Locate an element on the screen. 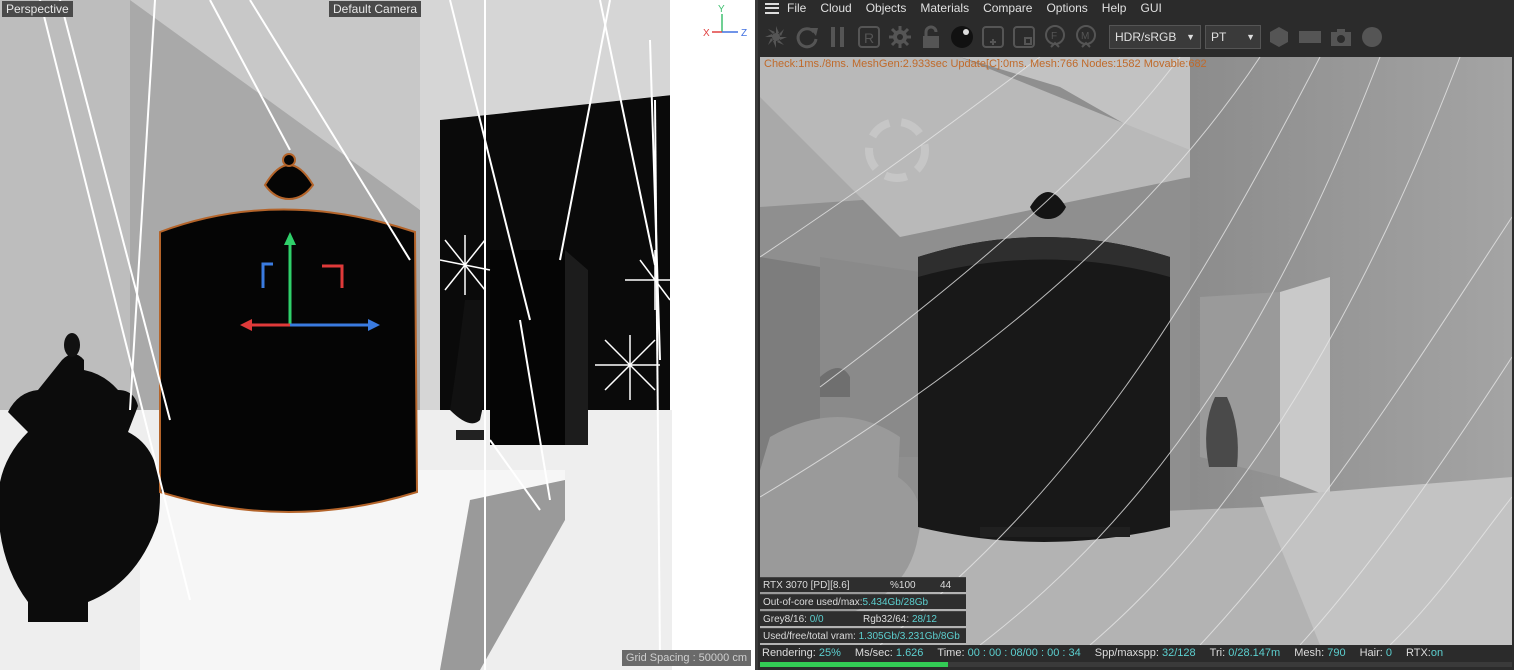 This screenshot has width=1514, height=670. render-progress-bar is located at coordinates (1136, 664).